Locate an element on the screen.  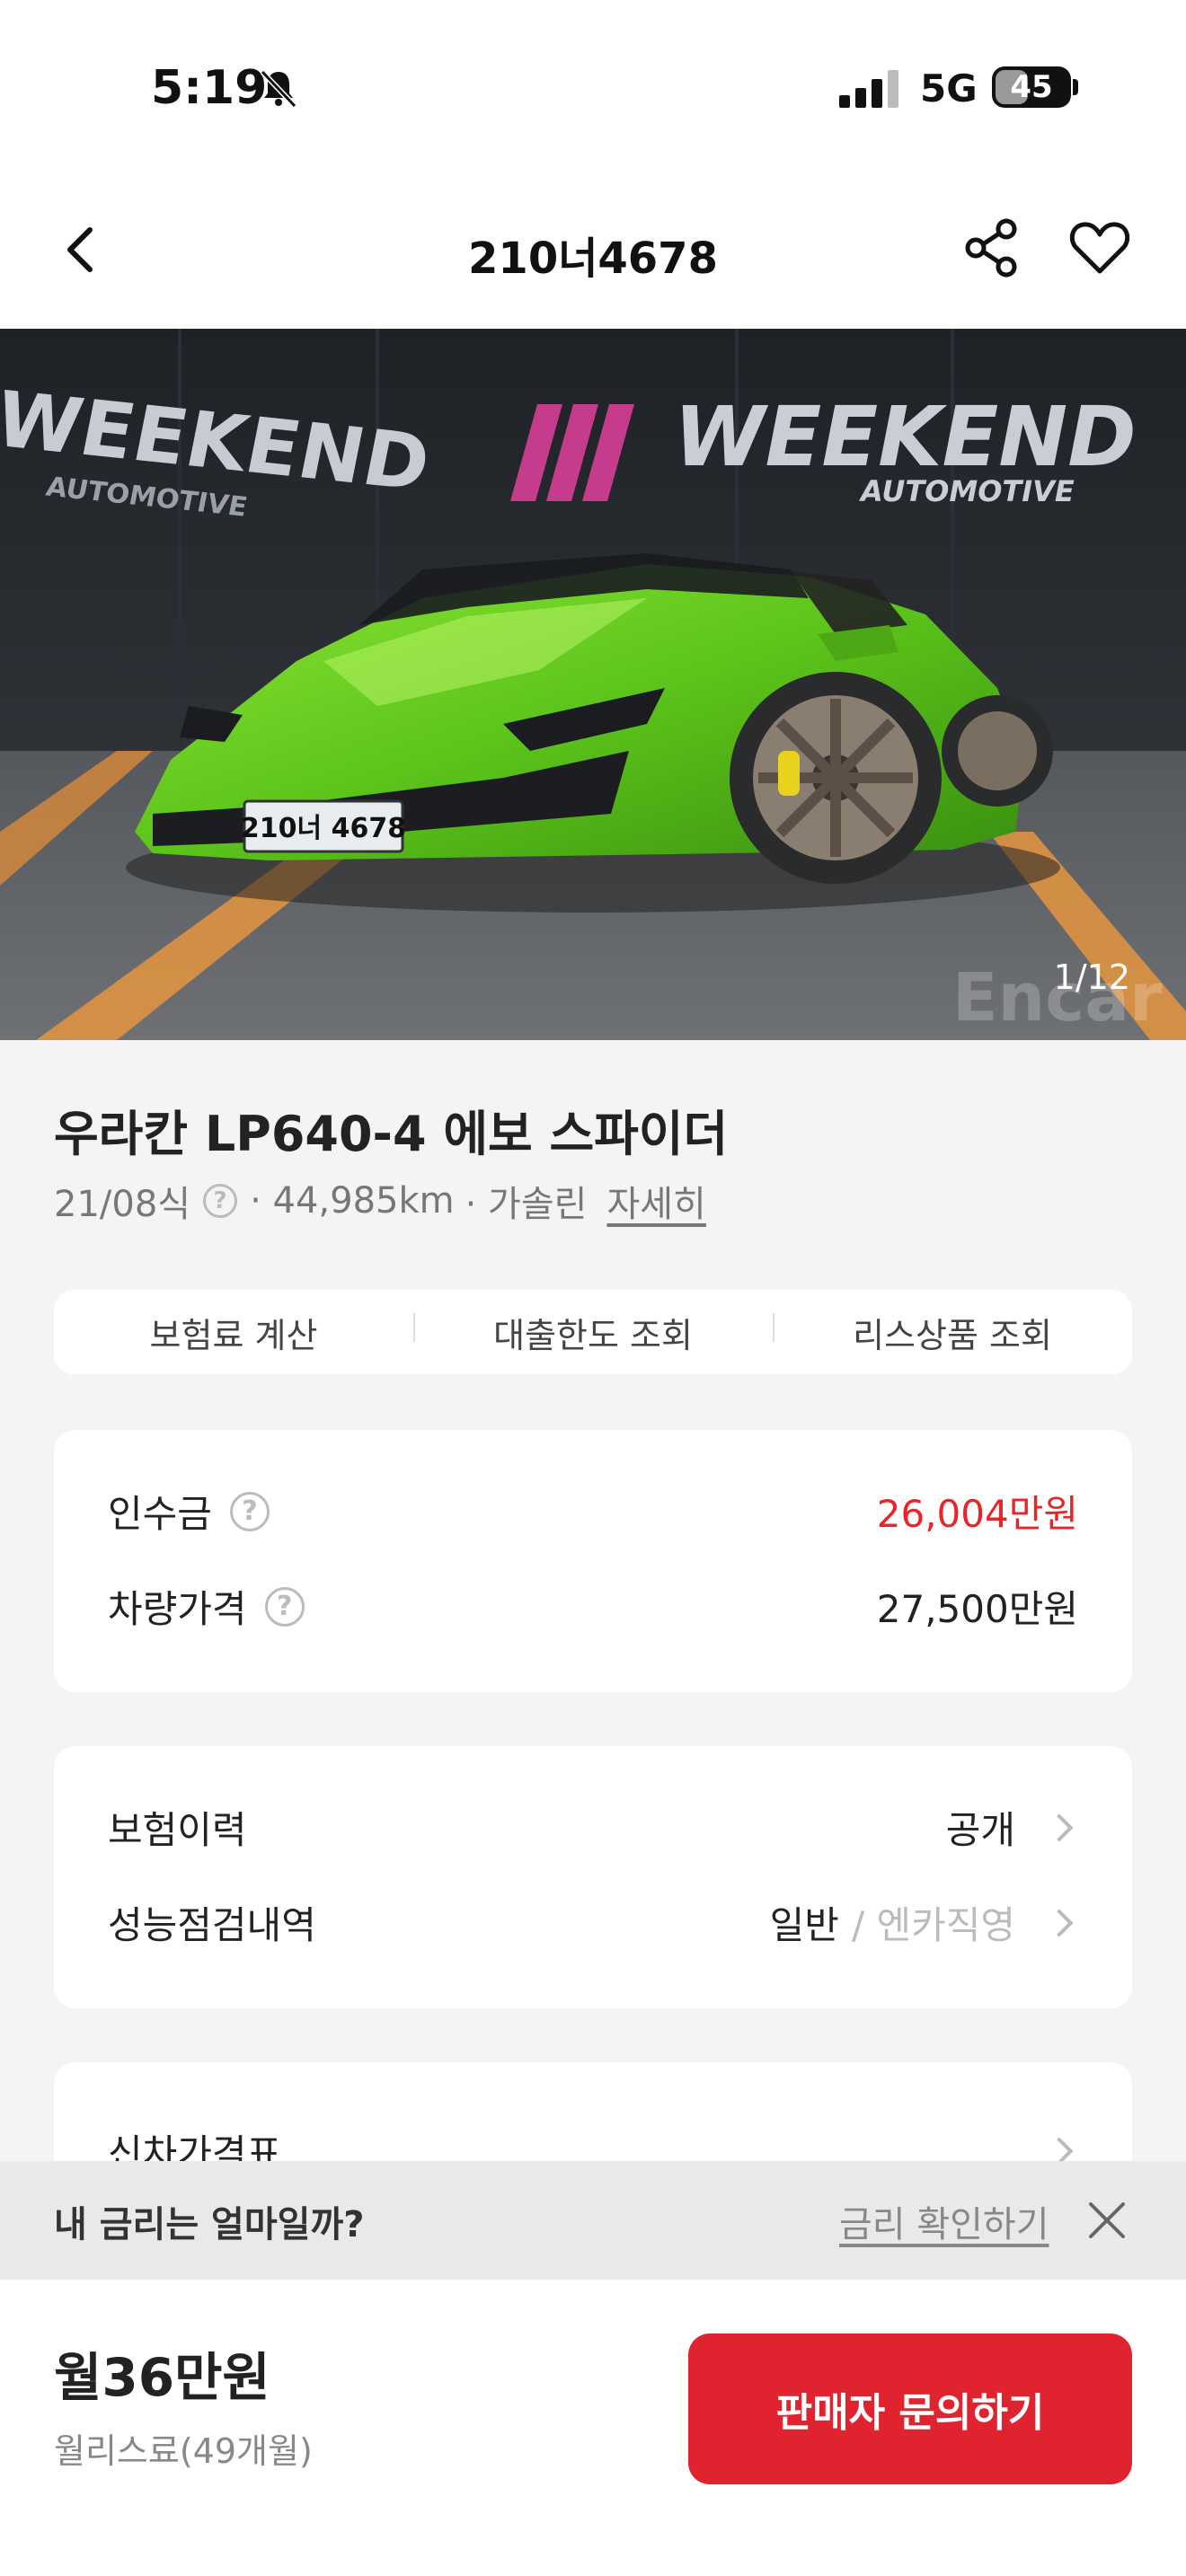
heart-icon is located at coordinates (1099, 248).